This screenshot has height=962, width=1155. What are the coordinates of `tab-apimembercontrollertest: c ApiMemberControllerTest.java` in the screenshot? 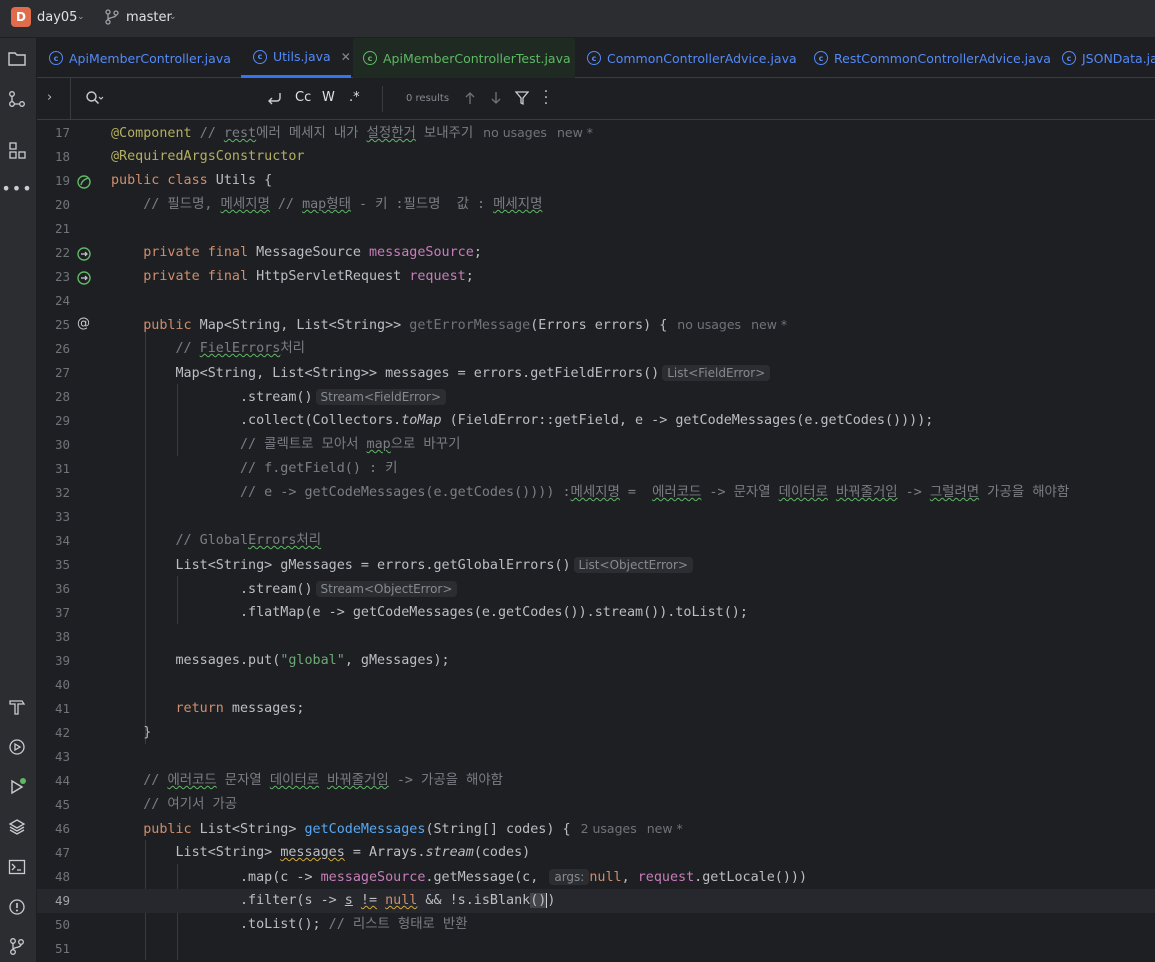 It's located at (464, 58).